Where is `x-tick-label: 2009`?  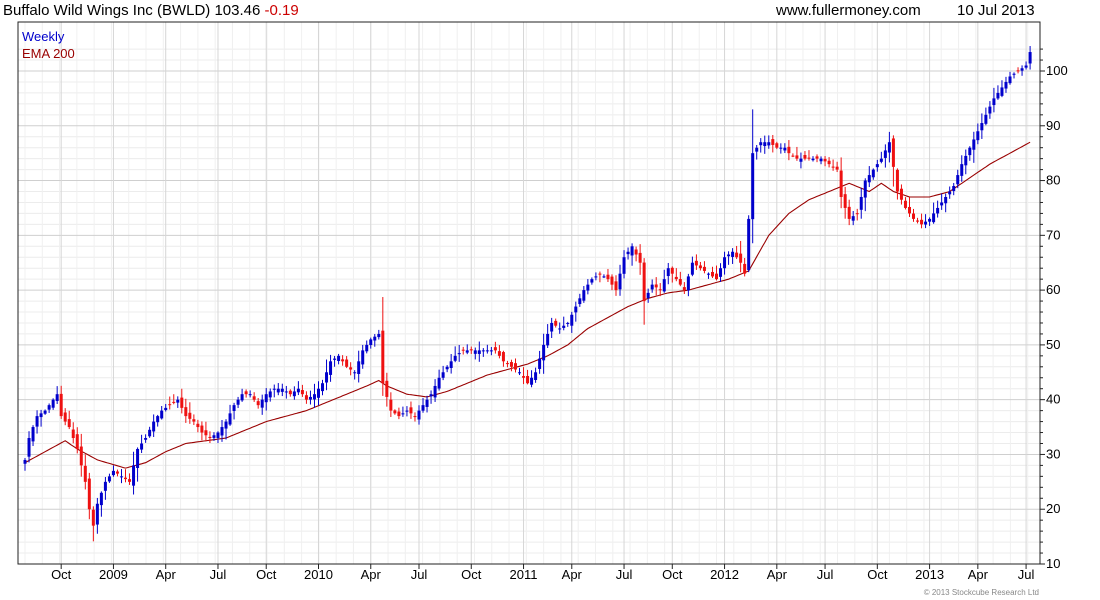 x-tick-label: 2009 is located at coordinates (113, 574).